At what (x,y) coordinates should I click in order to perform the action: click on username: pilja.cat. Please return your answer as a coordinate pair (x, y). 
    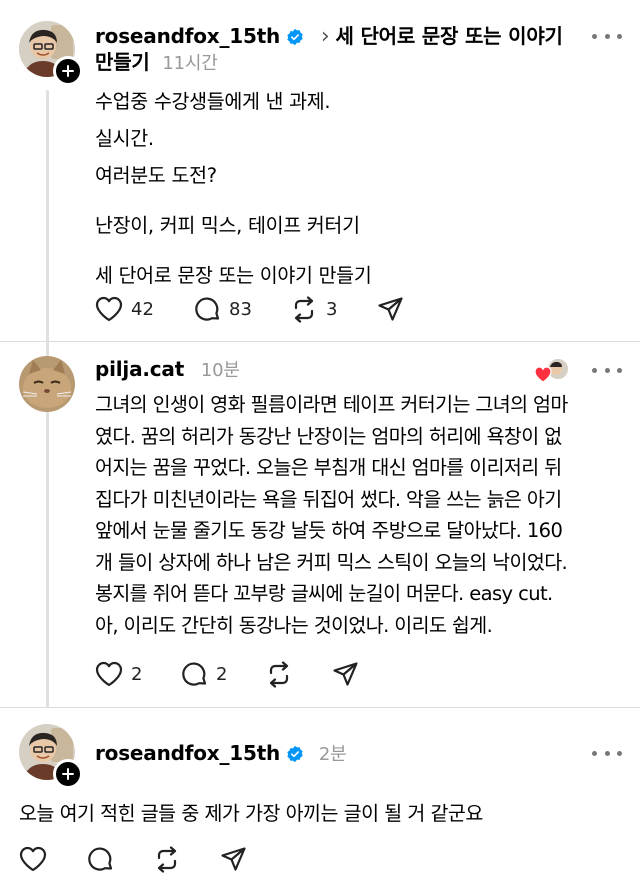
    Looking at the image, I should click on (139, 369).